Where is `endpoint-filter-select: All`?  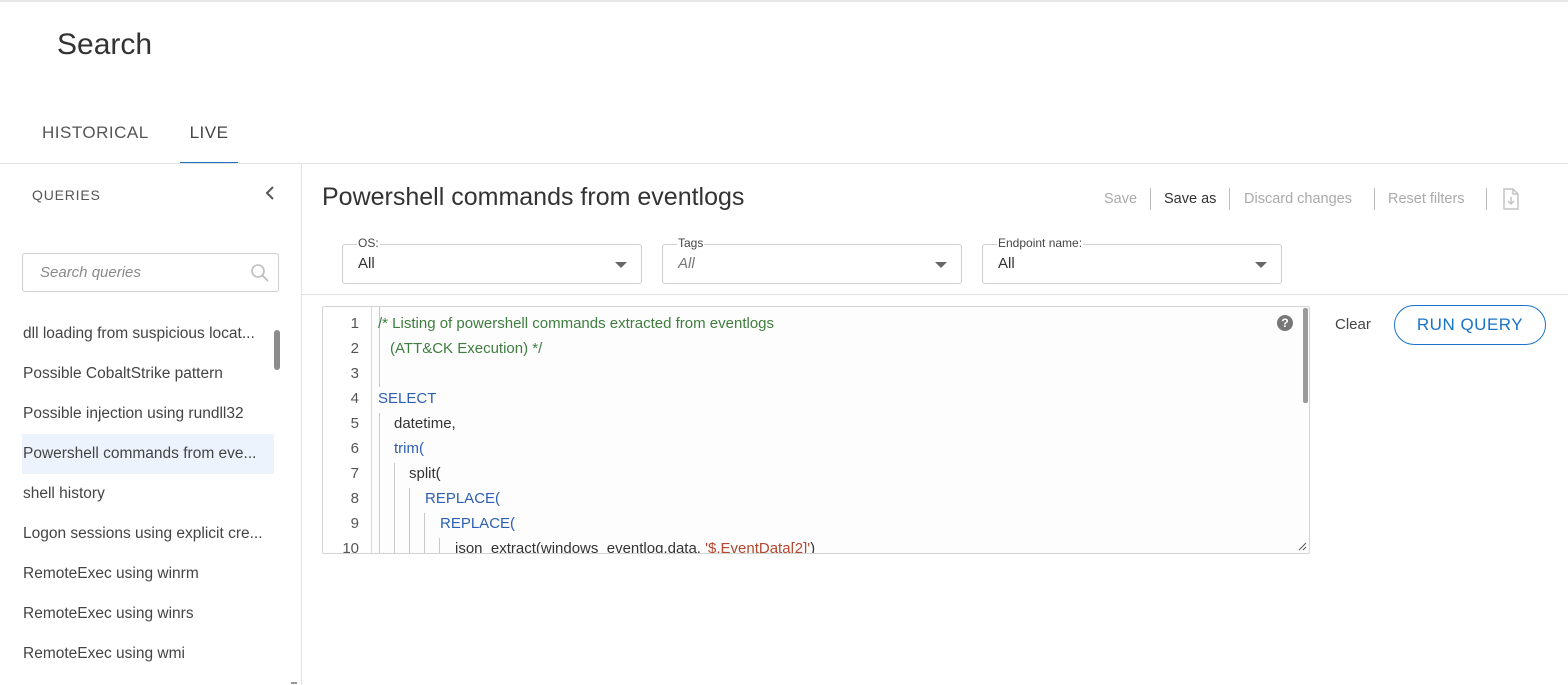 endpoint-filter-select: All is located at coordinates (1132, 264).